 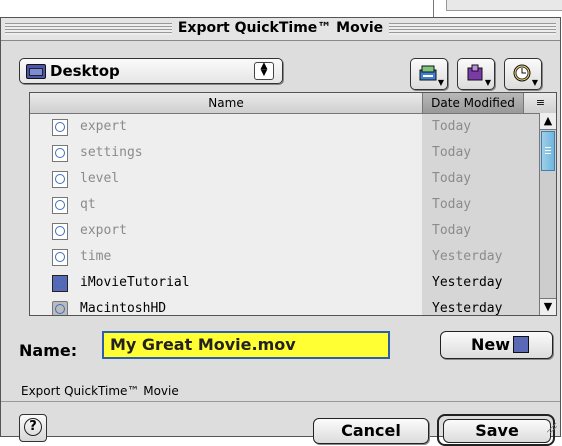 I want to click on background-panel-inner, so click(x=504, y=5).